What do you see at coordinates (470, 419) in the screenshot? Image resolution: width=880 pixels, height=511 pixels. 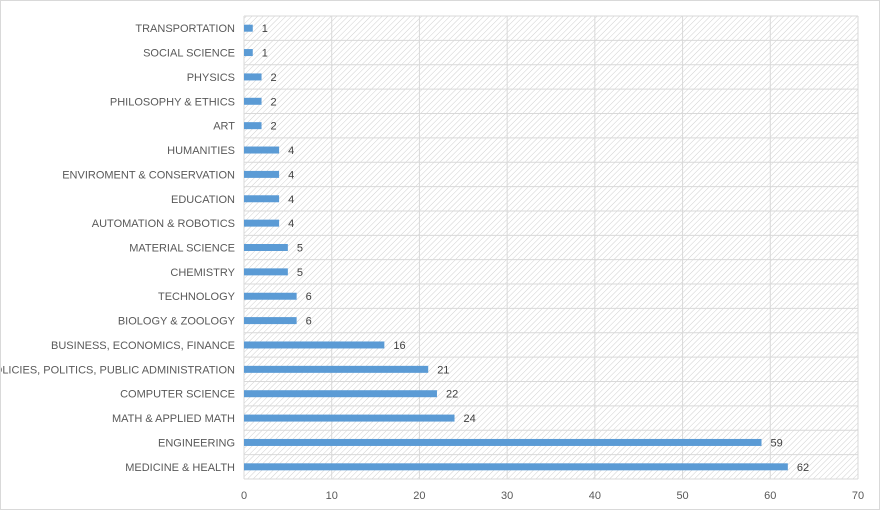 I see `data-label: 24` at bounding box center [470, 419].